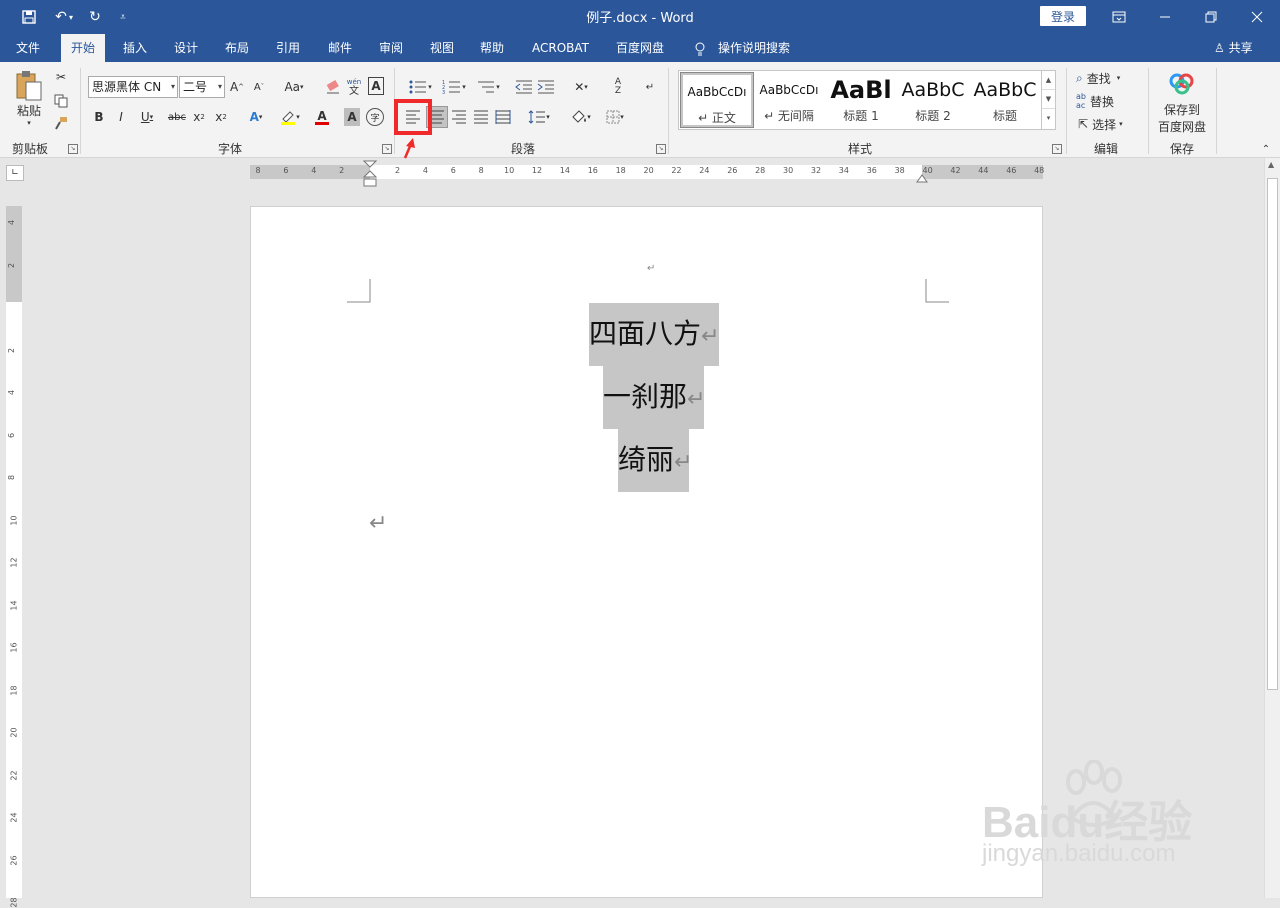  I want to click on login-button: 登录, so click(1063, 16).